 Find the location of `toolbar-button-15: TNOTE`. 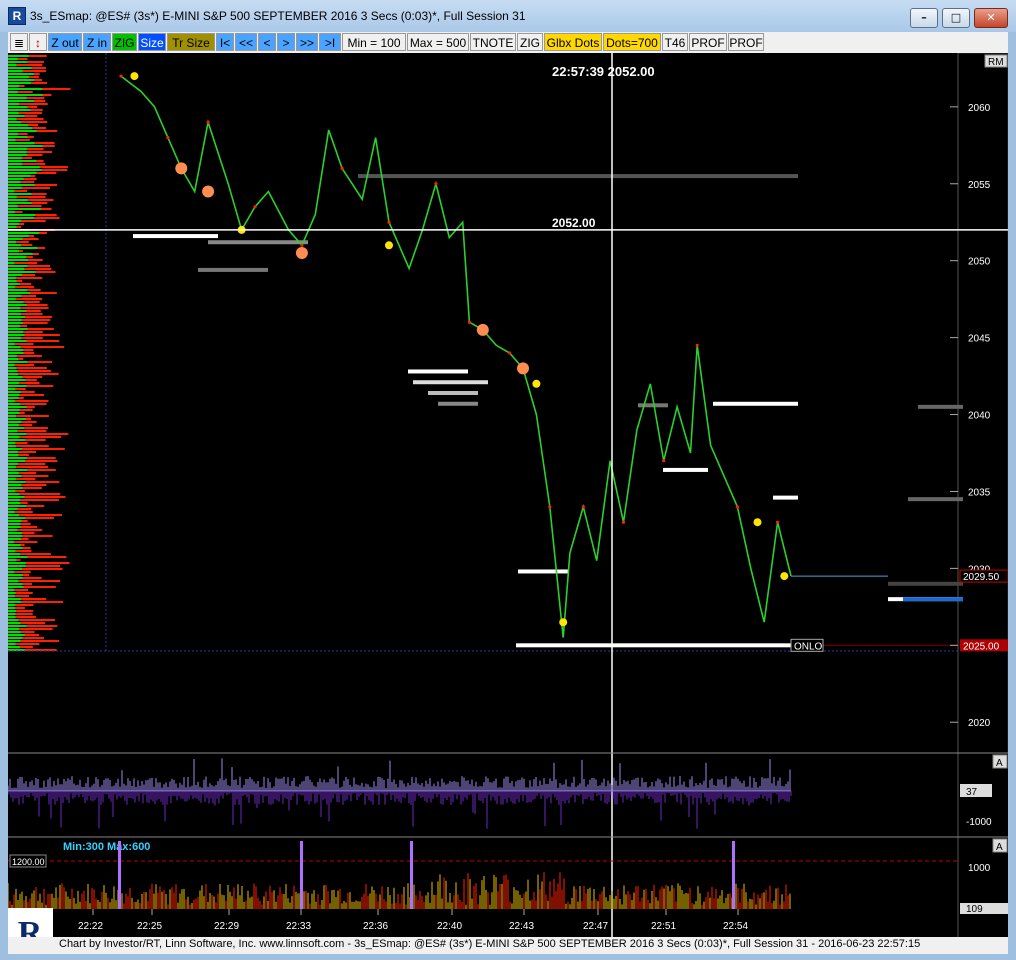

toolbar-button-15: TNOTE is located at coordinates (493, 42).